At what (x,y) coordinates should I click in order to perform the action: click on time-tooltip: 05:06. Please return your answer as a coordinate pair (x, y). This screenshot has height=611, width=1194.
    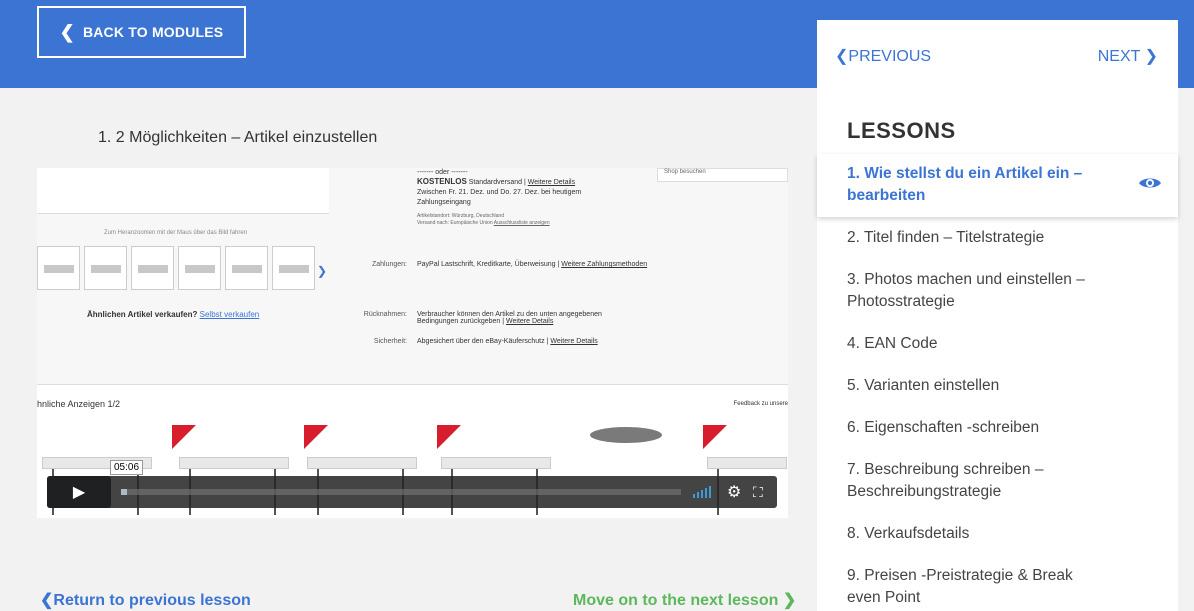
    Looking at the image, I should click on (127, 467).